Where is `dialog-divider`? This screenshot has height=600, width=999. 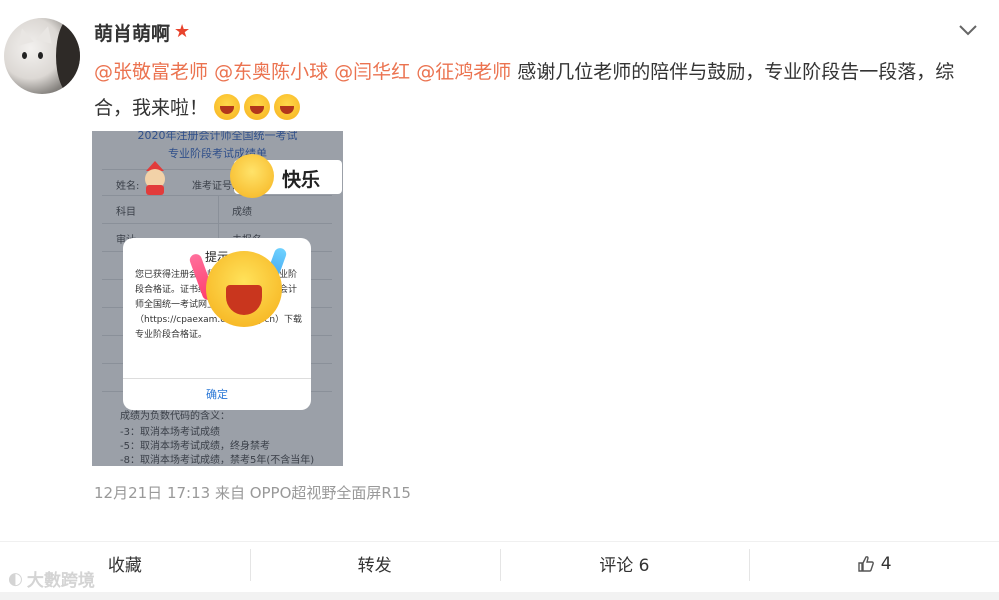
dialog-divider is located at coordinates (217, 378).